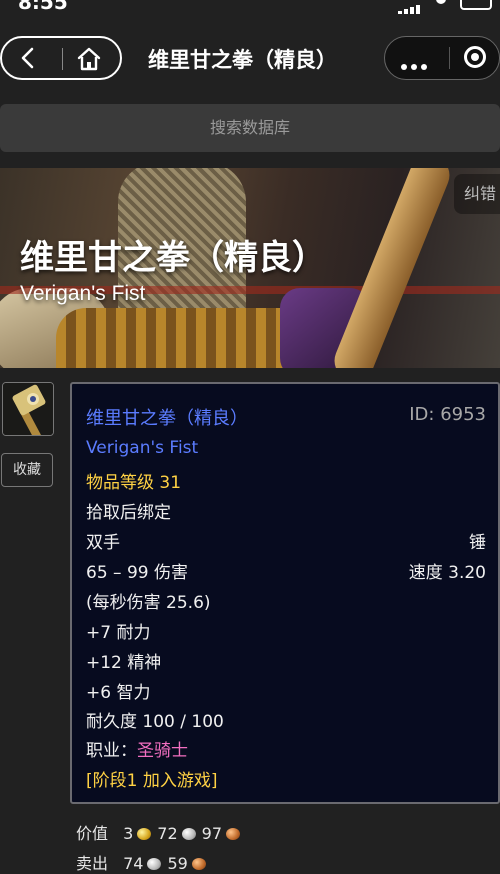 This screenshot has height=874, width=500. I want to click on nav-capsule-left, so click(61, 58).